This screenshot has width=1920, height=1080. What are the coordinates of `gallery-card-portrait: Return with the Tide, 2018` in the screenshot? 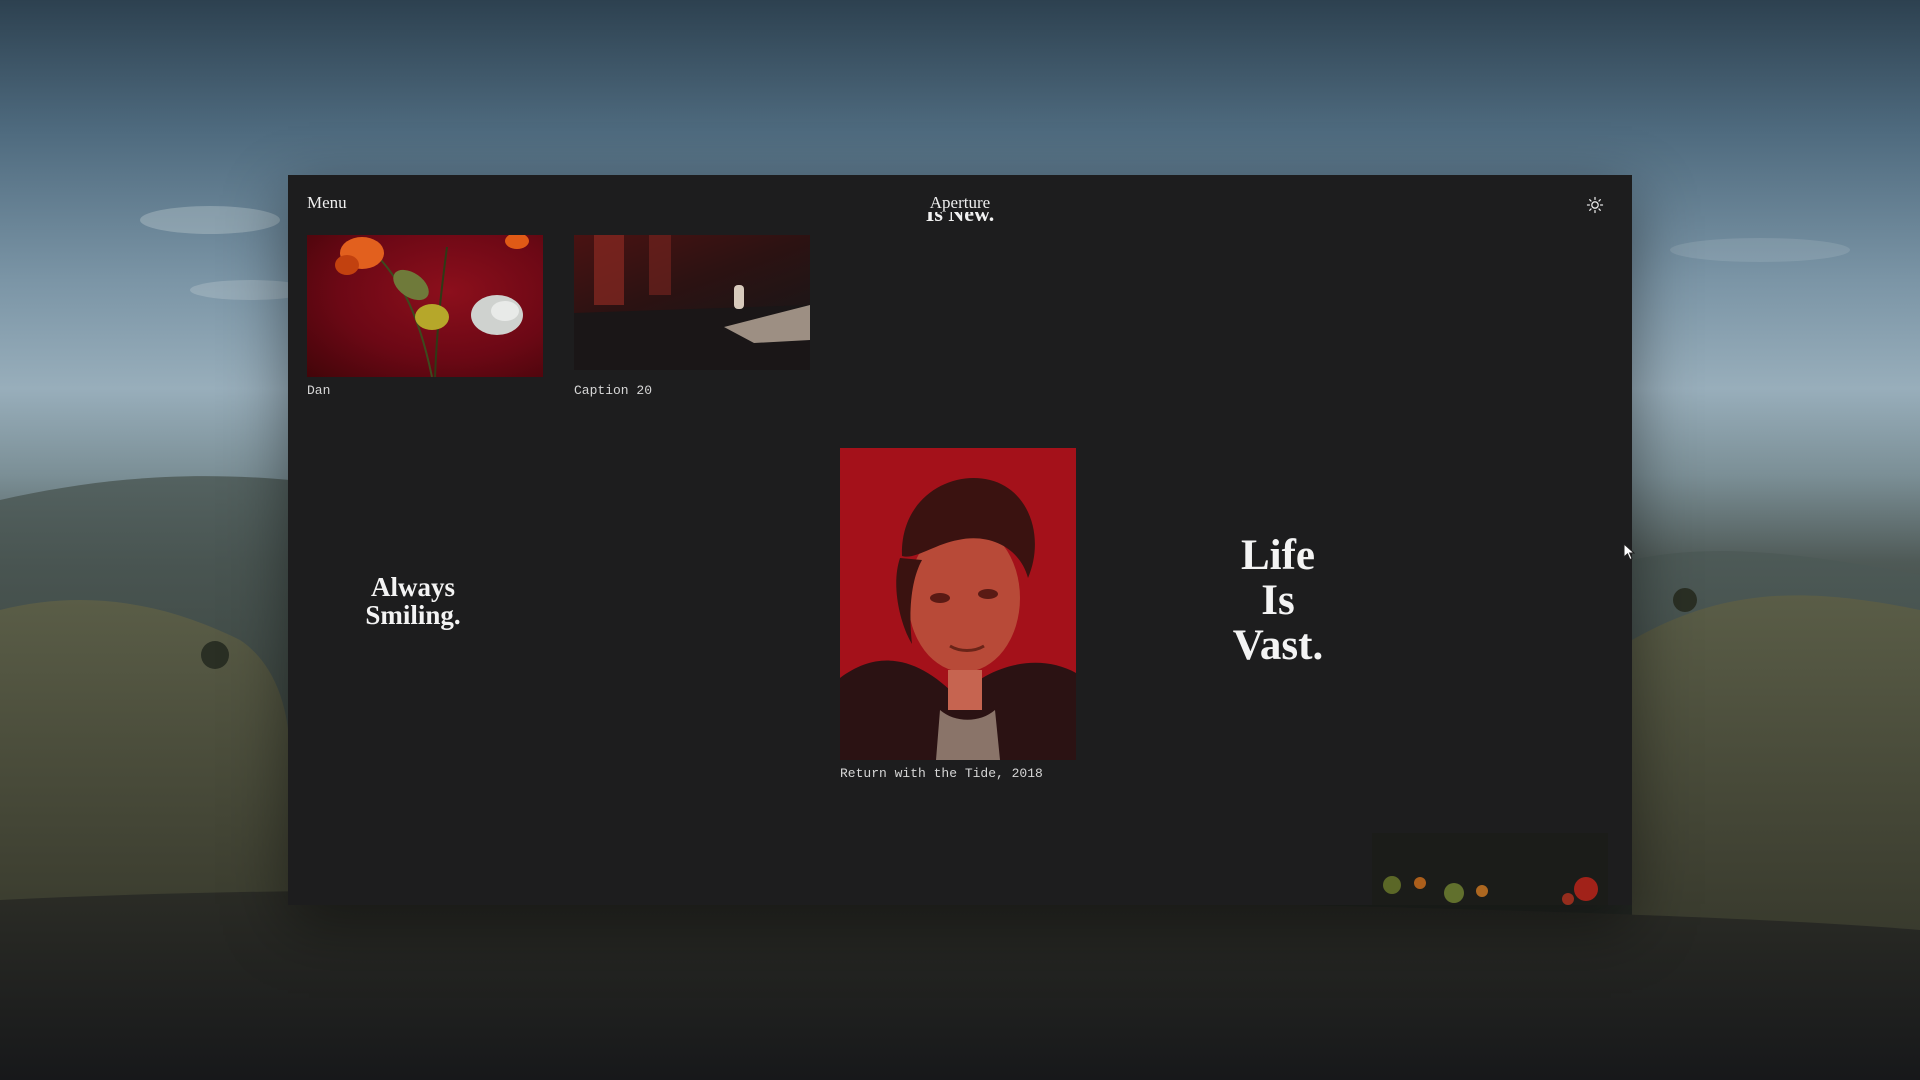 It's located at (960, 618).